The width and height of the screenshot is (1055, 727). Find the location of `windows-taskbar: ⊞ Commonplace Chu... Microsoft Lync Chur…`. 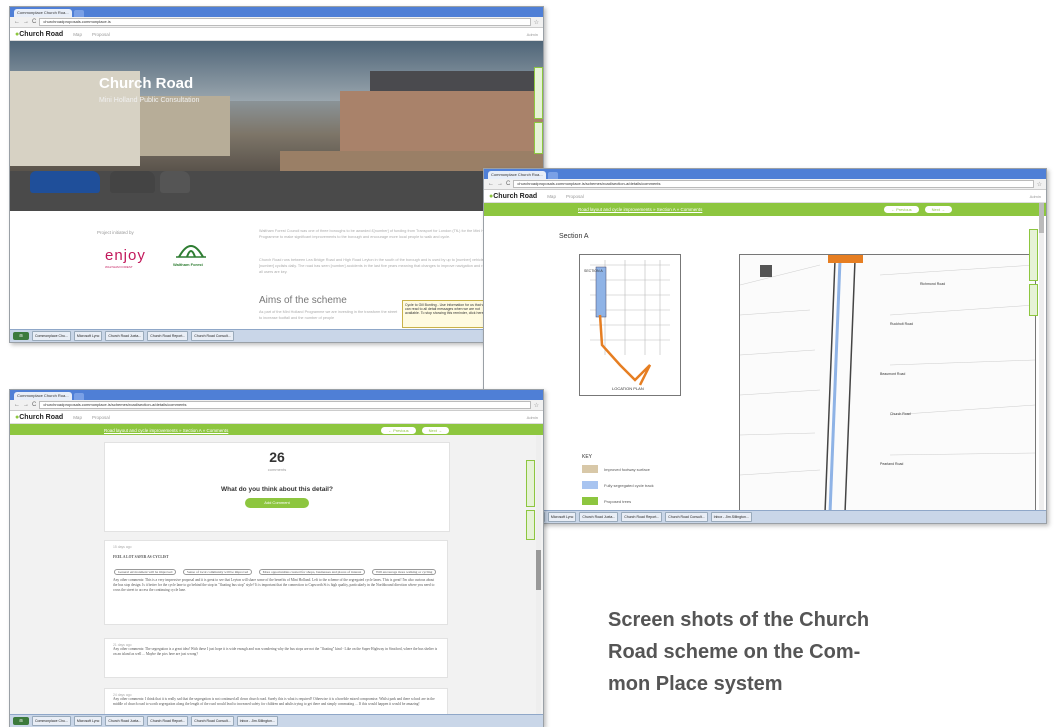

windows-taskbar: ⊞ Commonplace Chu... Microsoft Lync Chur… is located at coordinates (276, 720).